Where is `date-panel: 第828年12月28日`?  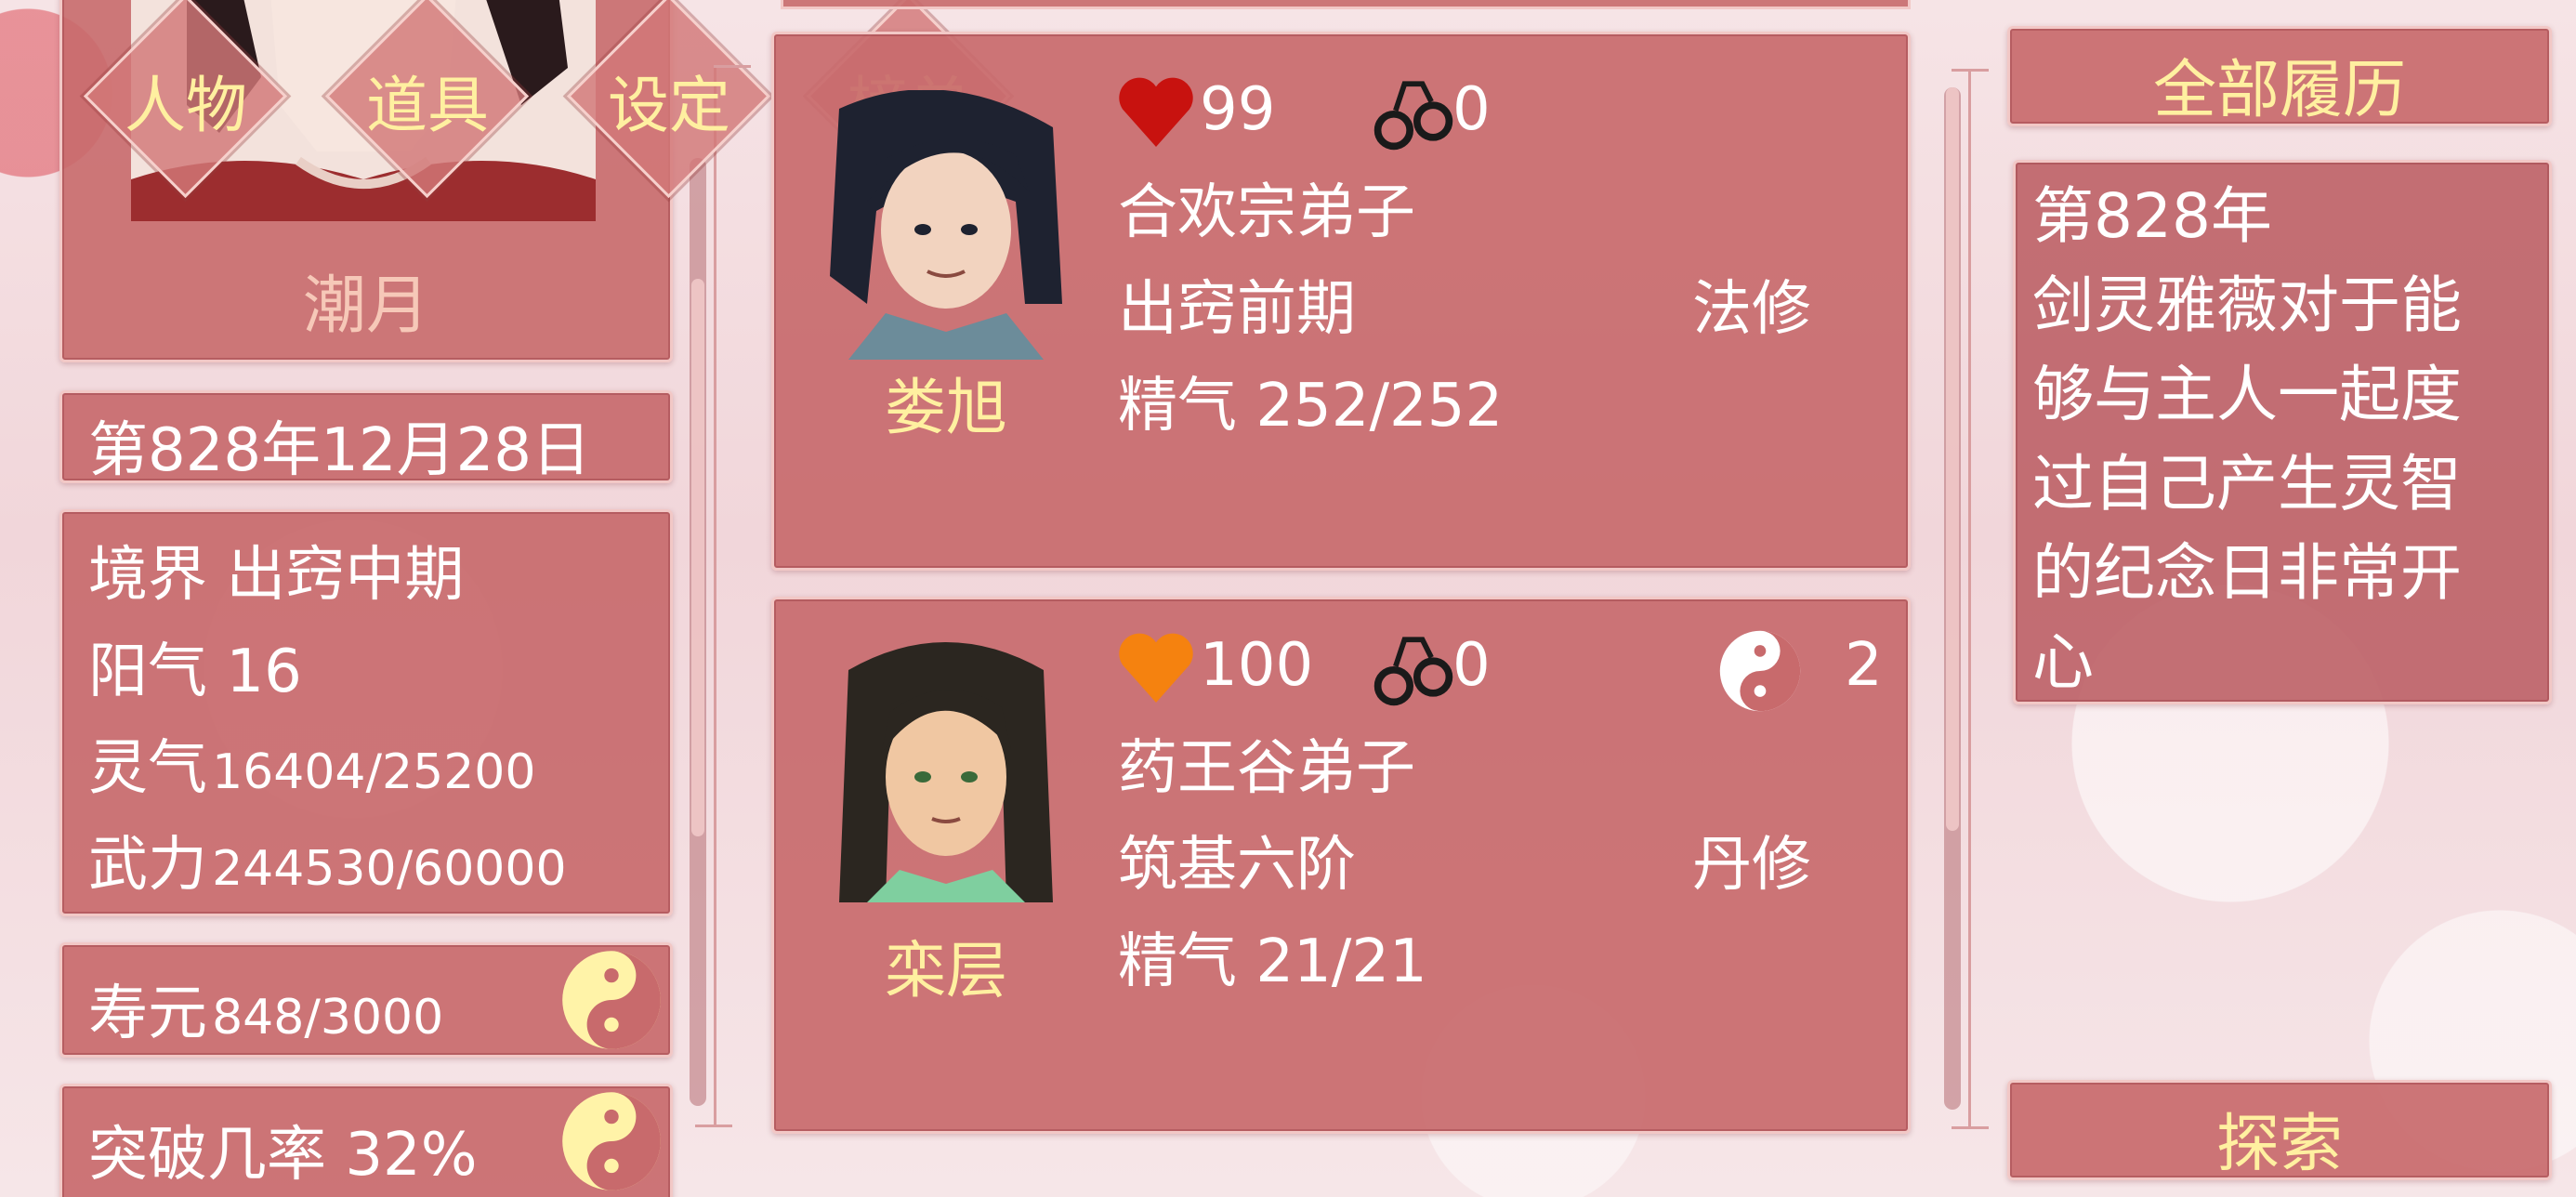
date-panel: 第828年12月28日 is located at coordinates (366, 437).